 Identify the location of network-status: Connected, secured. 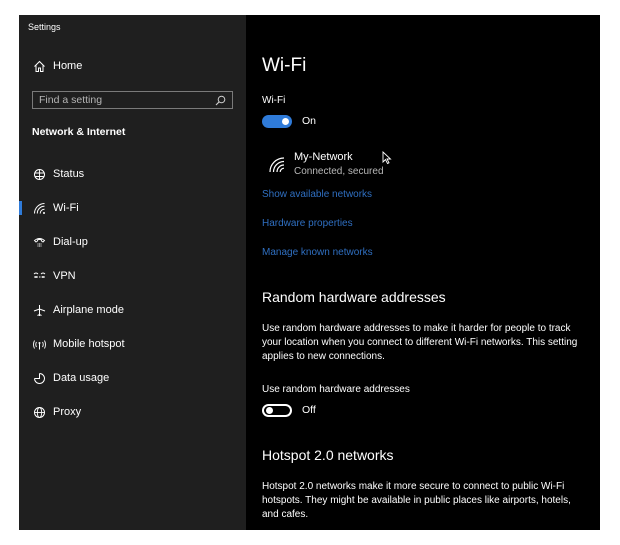
(339, 171).